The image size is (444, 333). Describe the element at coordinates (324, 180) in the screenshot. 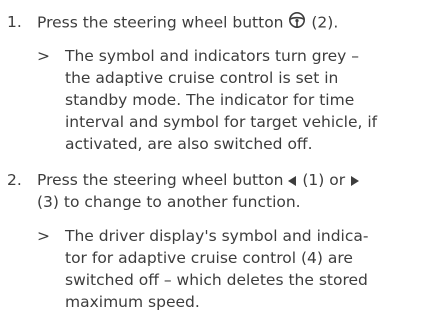

I see `instruction-text: (1) or` at that location.